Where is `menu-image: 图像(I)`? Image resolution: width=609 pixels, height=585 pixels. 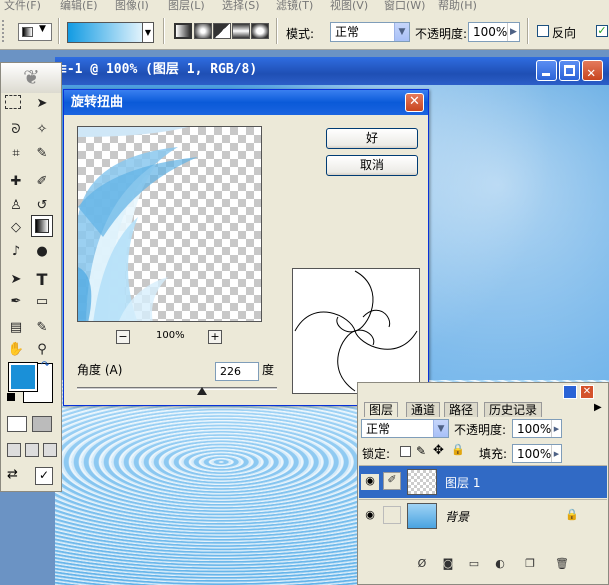
menu-image: 图像(I) is located at coordinates (132, 6).